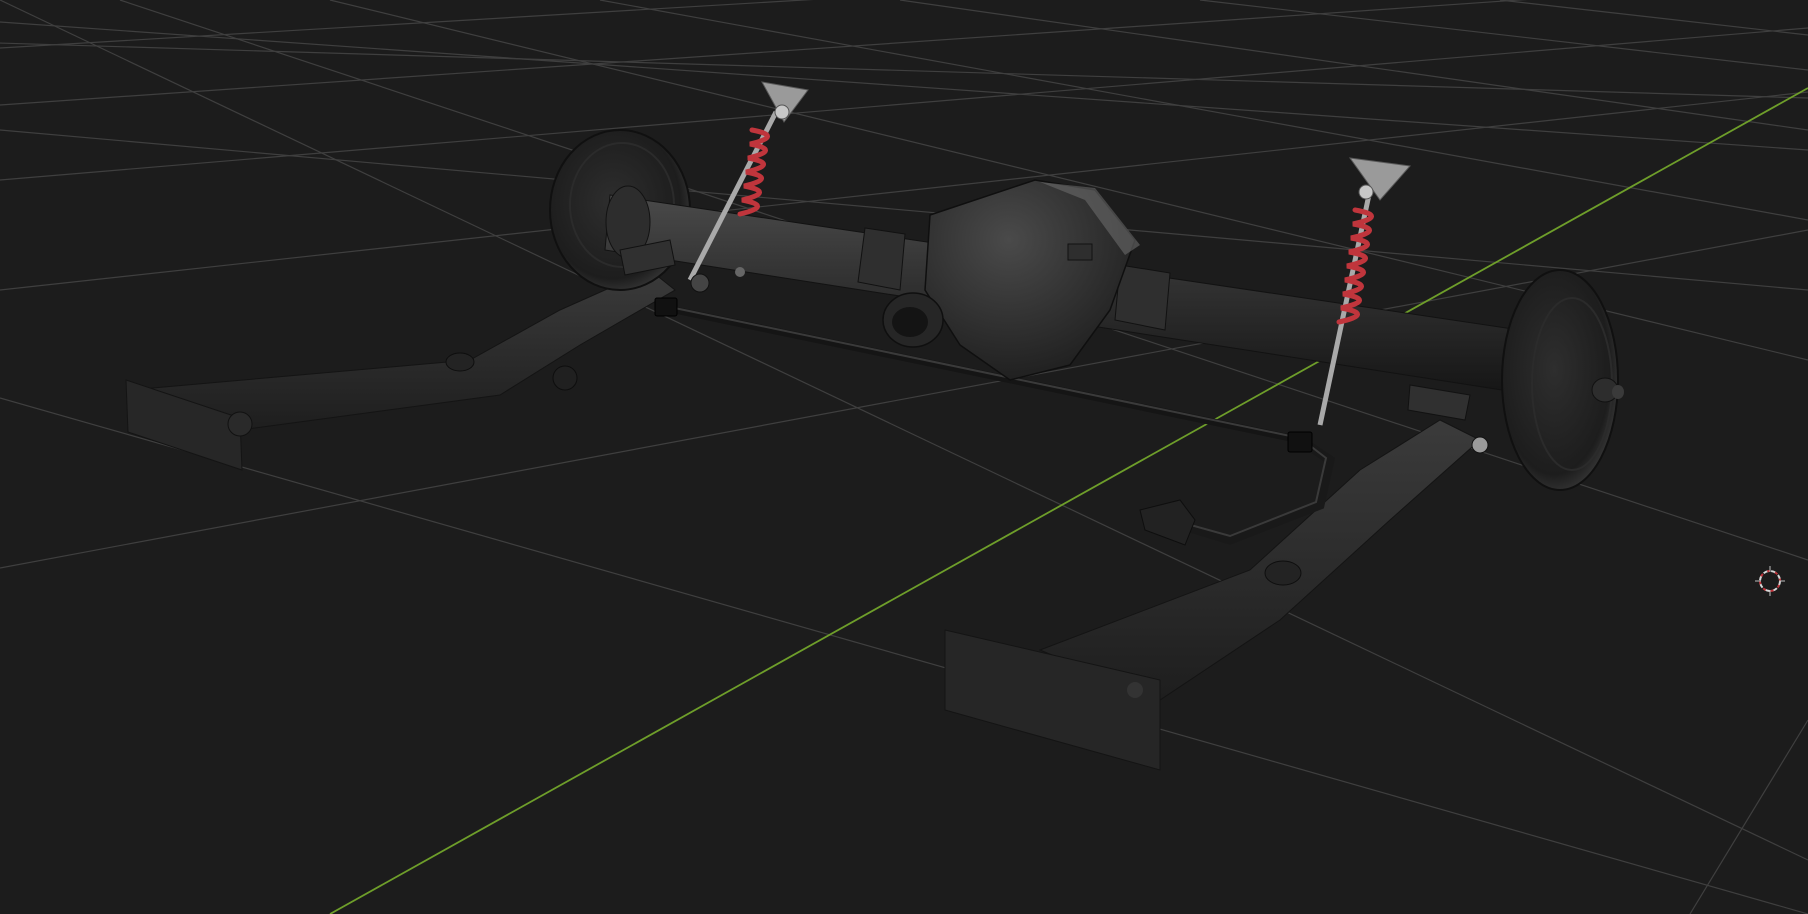 The width and height of the screenshot is (1808, 914). Describe the element at coordinates (1212, 595) in the screenshot. I see `right-trailing-arm` at that location.